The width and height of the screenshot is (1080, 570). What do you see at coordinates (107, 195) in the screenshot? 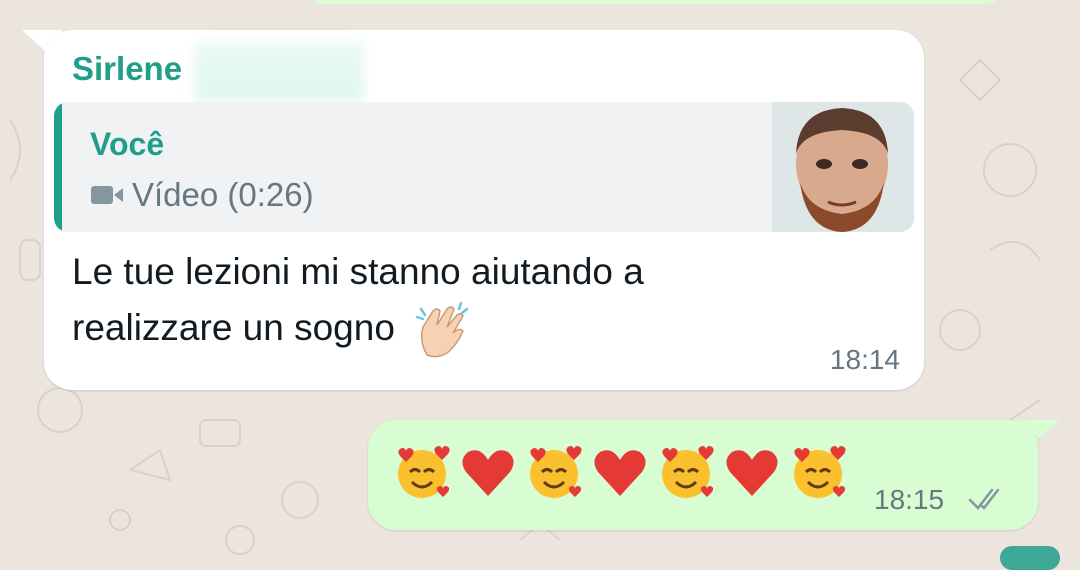
I see `video-camera-icon` at bounding box center [107, 195].